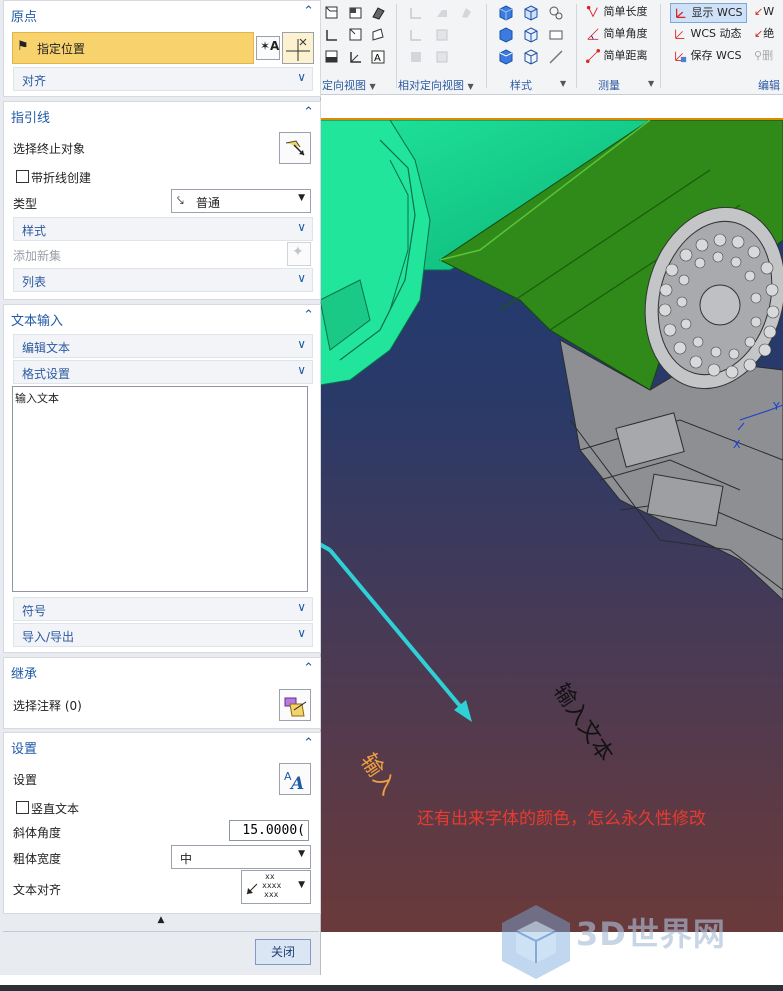 This screenshot has width=783, height=991. I want to click on measure-label: 测量, so click(609, 85).